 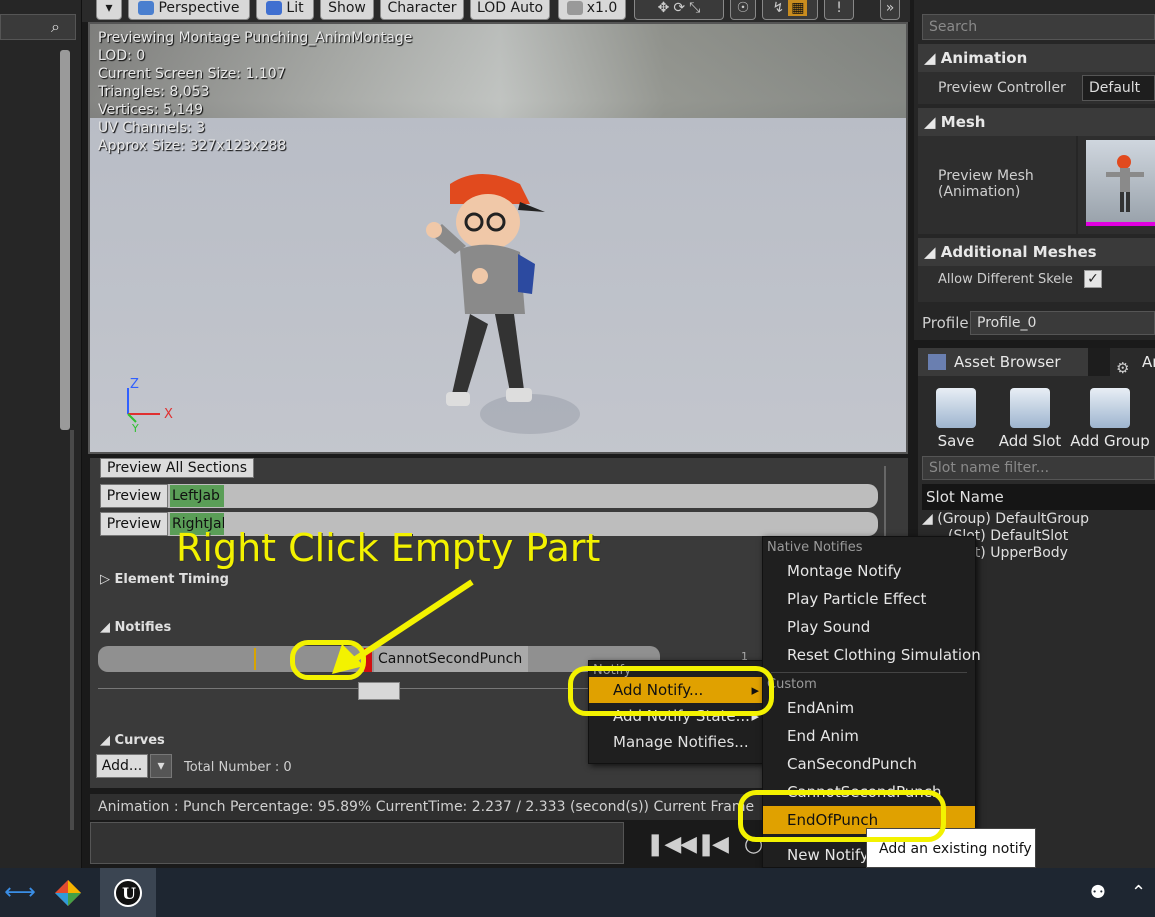 I want to click on character-label: Character, so click(x=422, y=8).